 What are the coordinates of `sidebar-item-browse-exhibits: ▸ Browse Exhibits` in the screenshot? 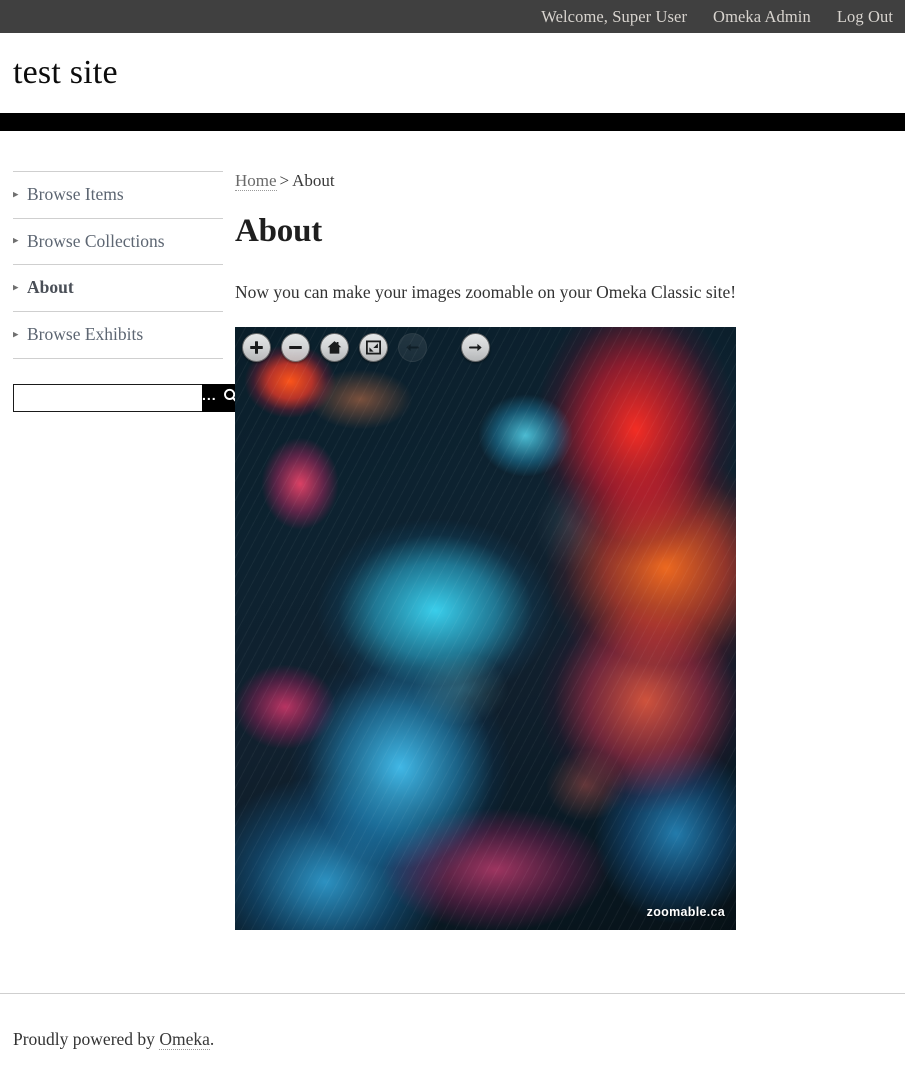 It's located at (118, 335).